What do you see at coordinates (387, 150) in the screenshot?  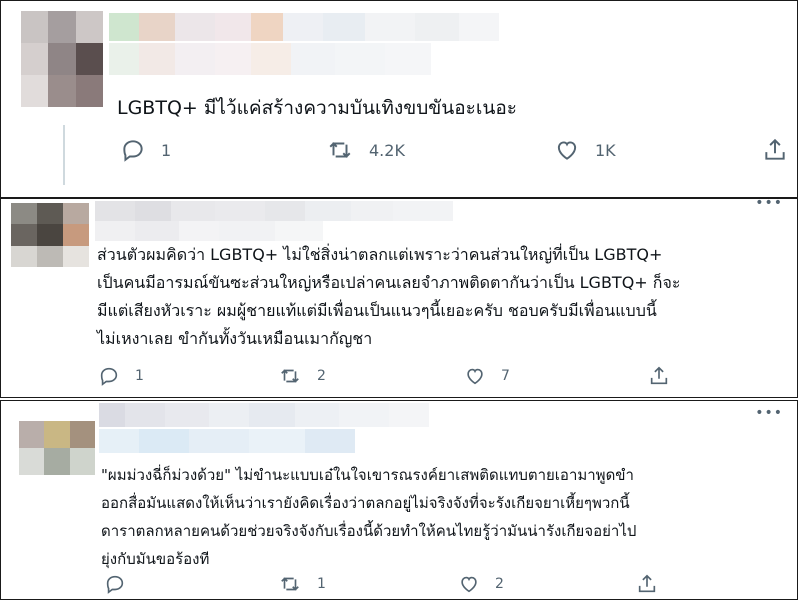 I see `retweet-count: 4.2K` at bounding box center [387, 150].